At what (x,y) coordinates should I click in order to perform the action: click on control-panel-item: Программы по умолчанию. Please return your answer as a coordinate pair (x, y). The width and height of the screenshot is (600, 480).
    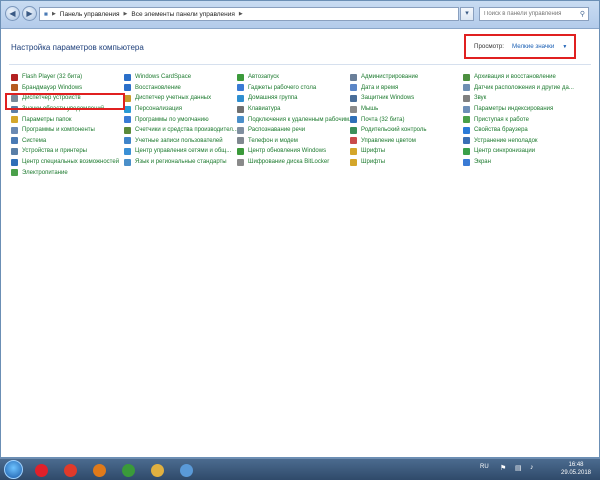
    Looking at the image, I should click on (180, 119).